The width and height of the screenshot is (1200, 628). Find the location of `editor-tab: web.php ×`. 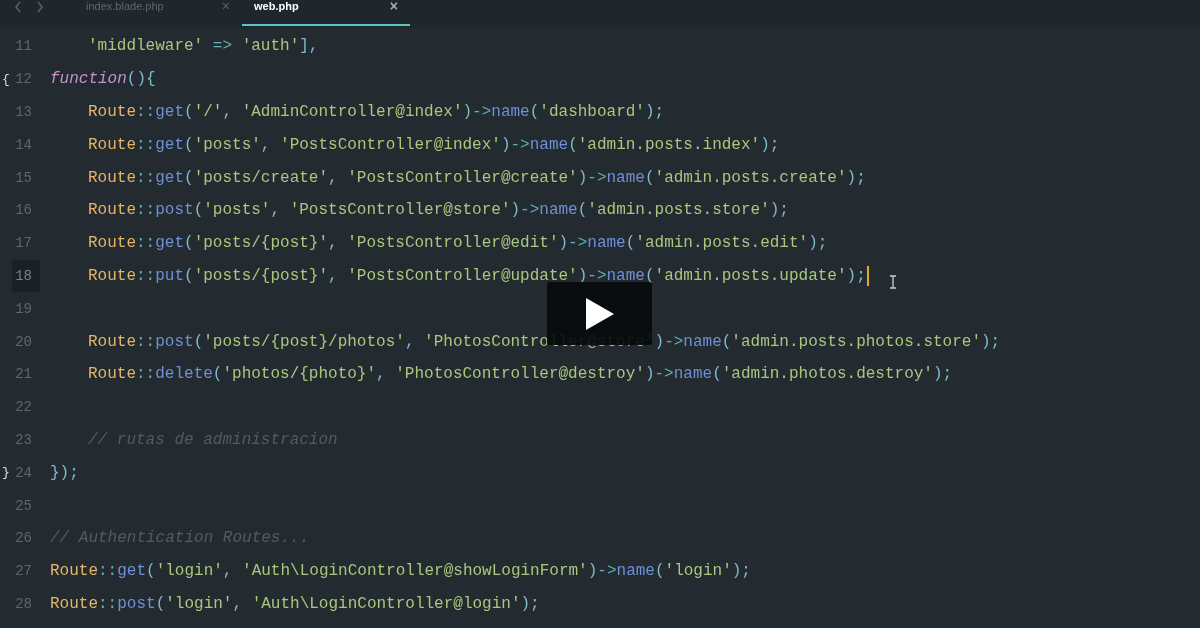

editor-tab: web.php × is located at coordinates (326, 13).